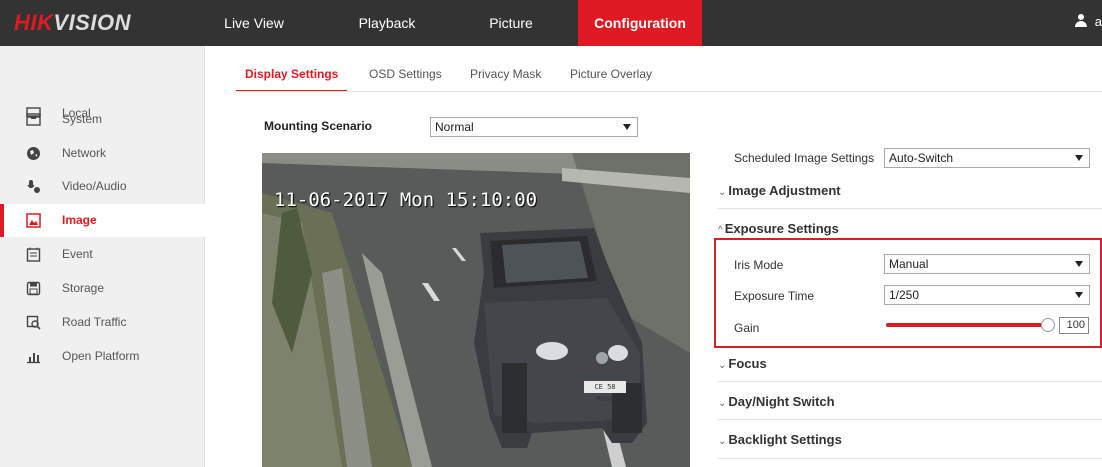 The width and height of the screenshot is (1102, 467). Describe the element at coordinates (33, 186) in the screenshot. I see `video-audio-icon` at that location.